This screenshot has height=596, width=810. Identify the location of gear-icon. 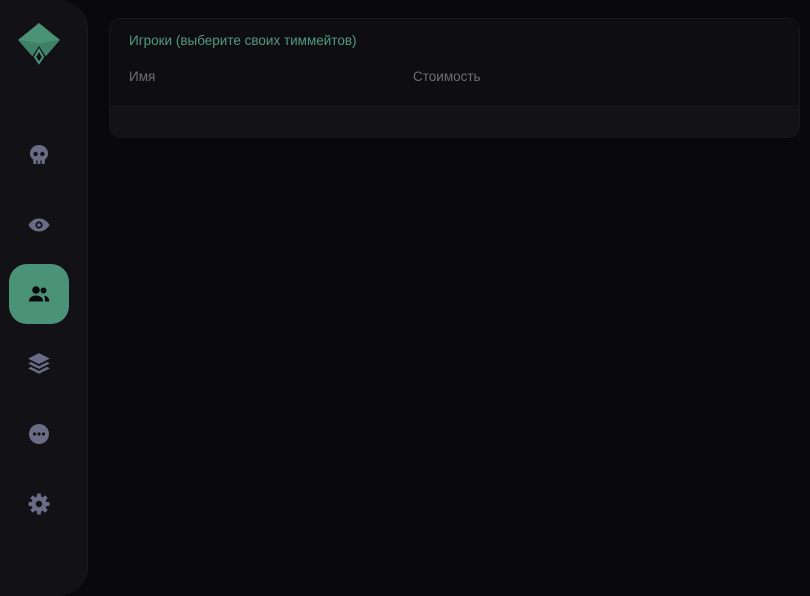
(39, 504).